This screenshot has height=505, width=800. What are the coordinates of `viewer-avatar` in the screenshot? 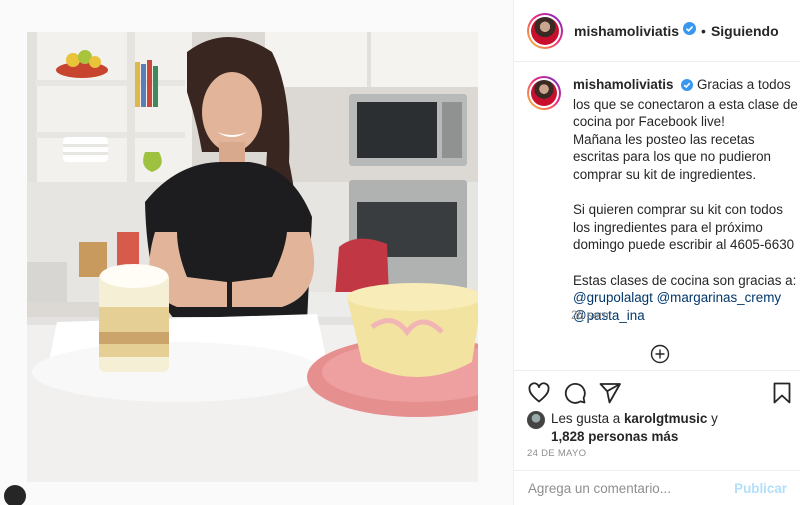 It's located at (15, 495).